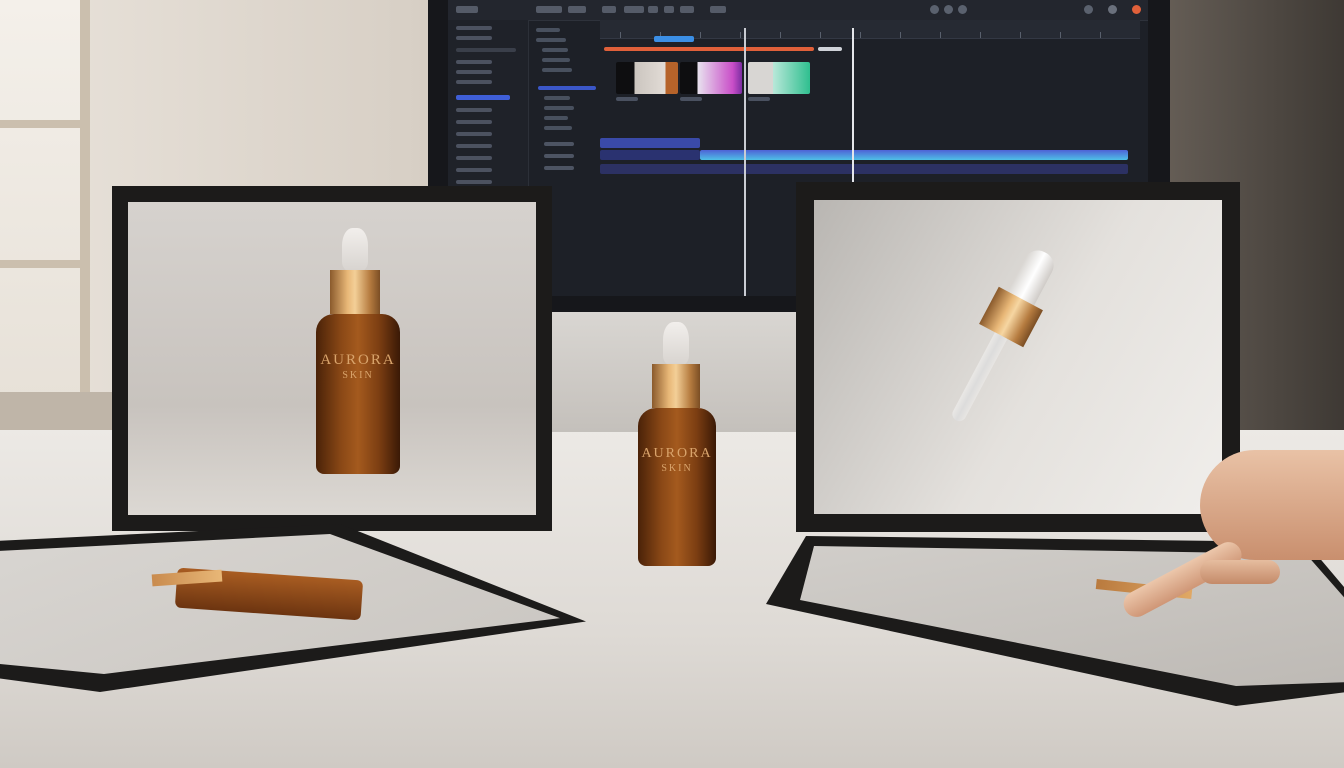 This screenshot has height=768, width=1344. What do you see at coordinates (1227, 531) in the screenshot?
I see `hand` at bounding box center [1227, 531].